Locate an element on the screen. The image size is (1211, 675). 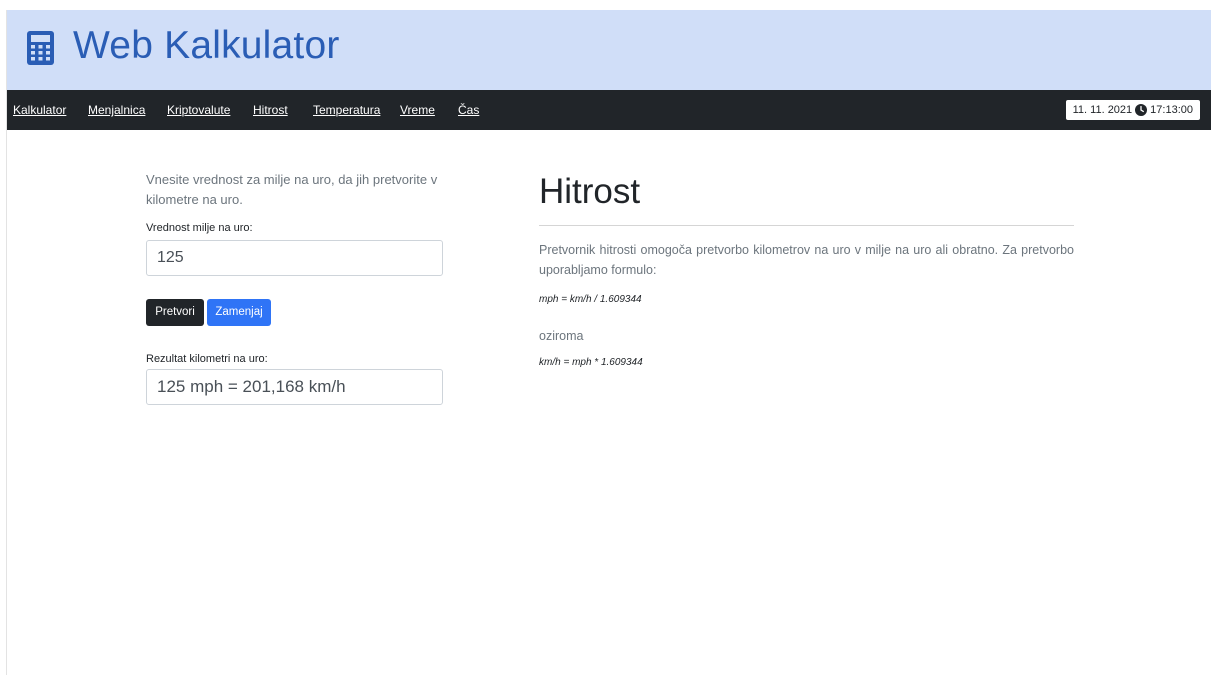
nav-link-cas: Čas is located at coordinates (468, 110).